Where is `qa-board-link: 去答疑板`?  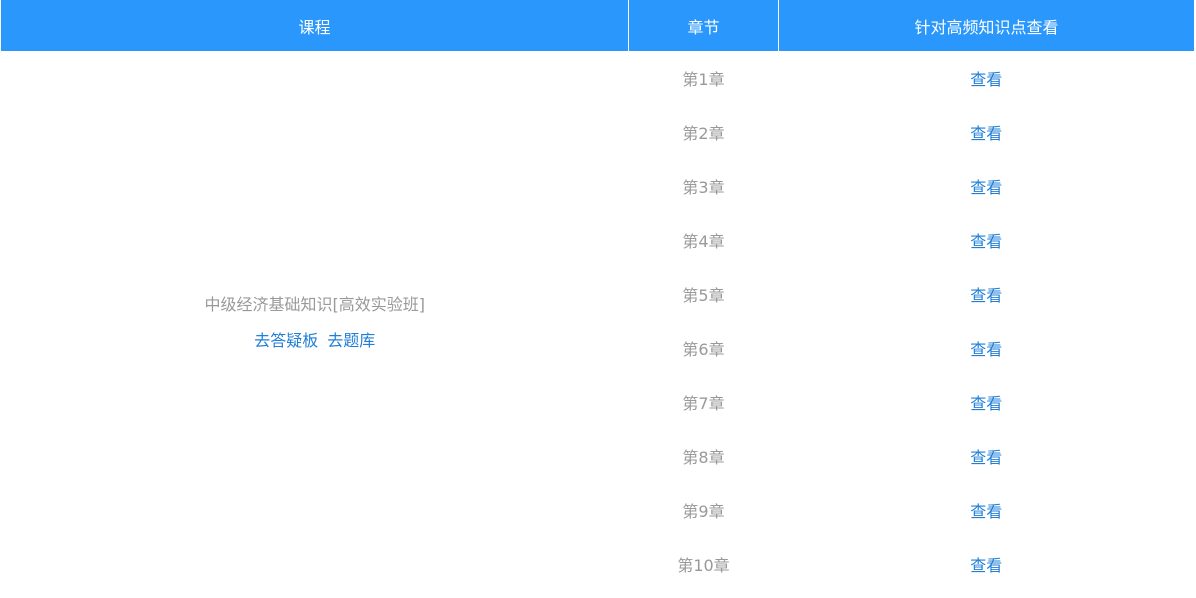 qa-board-link: 去答疑板 is located at coordinates (286, 340).